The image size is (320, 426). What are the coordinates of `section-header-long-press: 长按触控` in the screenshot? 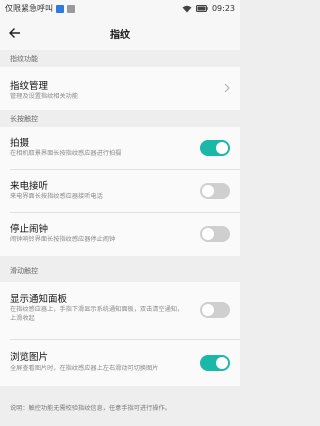 It's located at (24, 118).